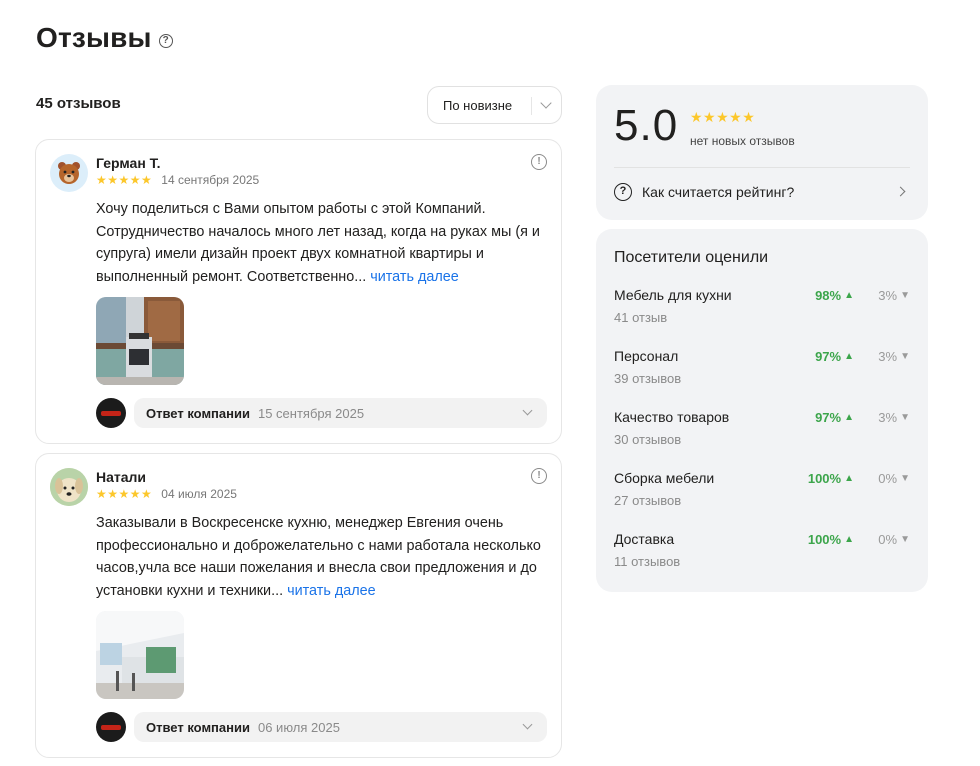  I want to click on sort-select: По новизне, so click(494, 105).